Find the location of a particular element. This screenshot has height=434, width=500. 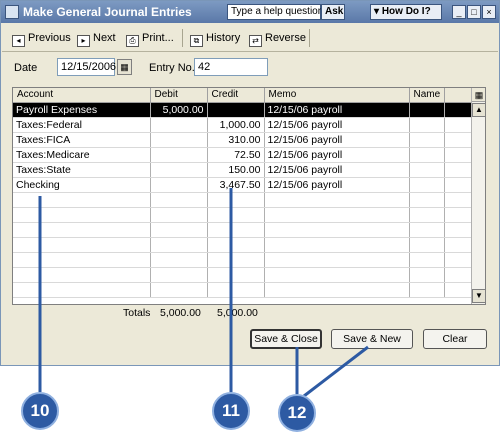

cell-credit: 310.00 is located at coordinates (236, 140).